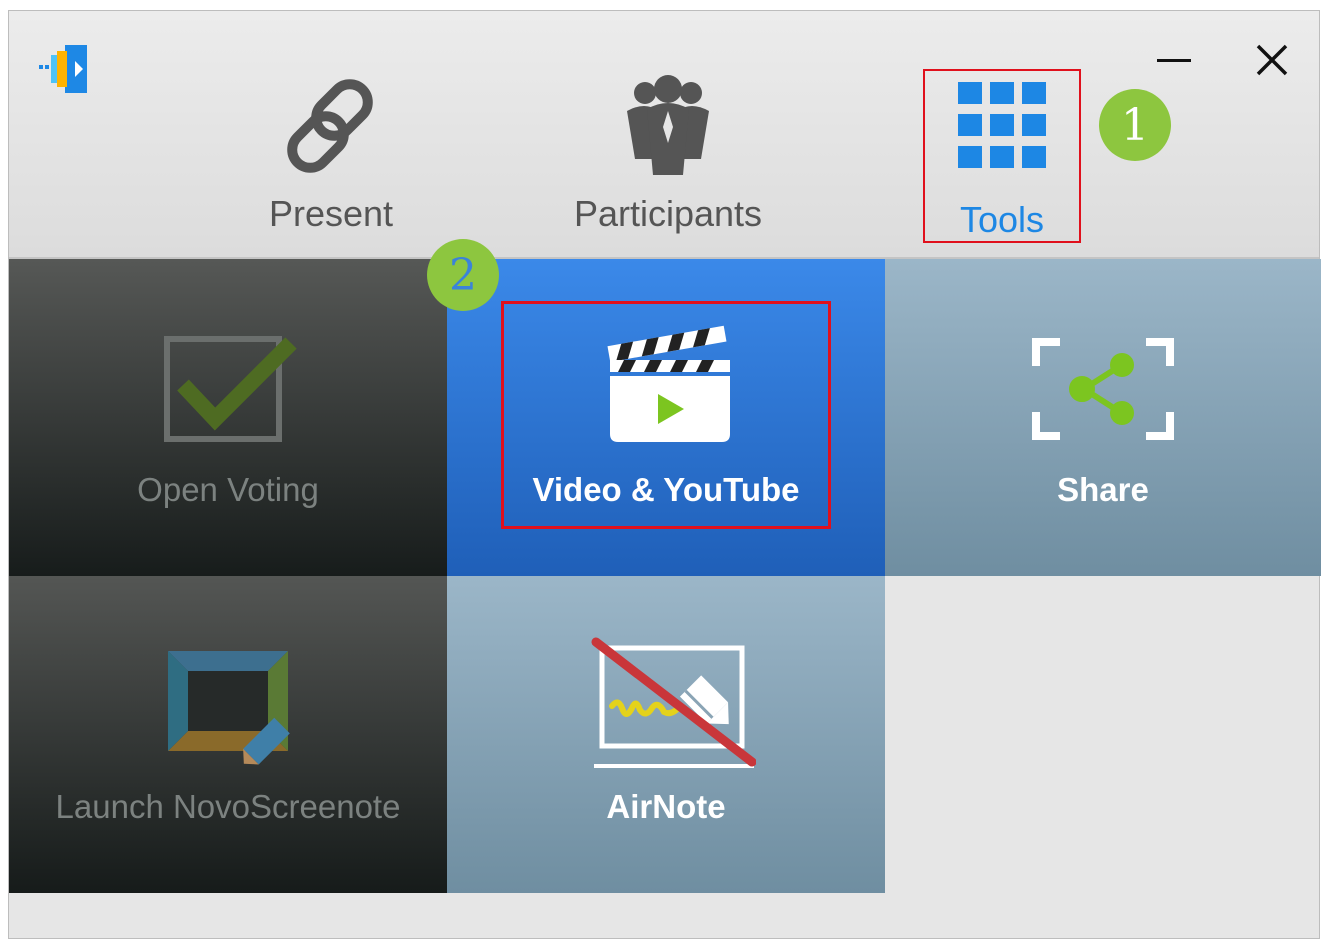 The image size is (1326, 939). Describe the element at coordinates (666, 706) in the screenshot. I see `airnote-disabled-icon` at that location.